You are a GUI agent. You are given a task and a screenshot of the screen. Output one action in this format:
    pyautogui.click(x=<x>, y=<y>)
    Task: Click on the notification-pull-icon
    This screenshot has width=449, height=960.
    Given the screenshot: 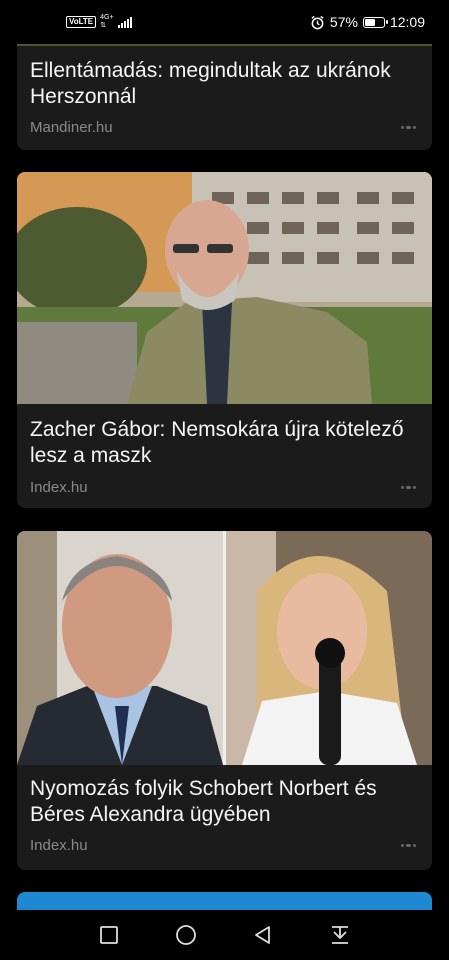 What is the action you would take?
    pyautogui.click(x=340, y=935)
    